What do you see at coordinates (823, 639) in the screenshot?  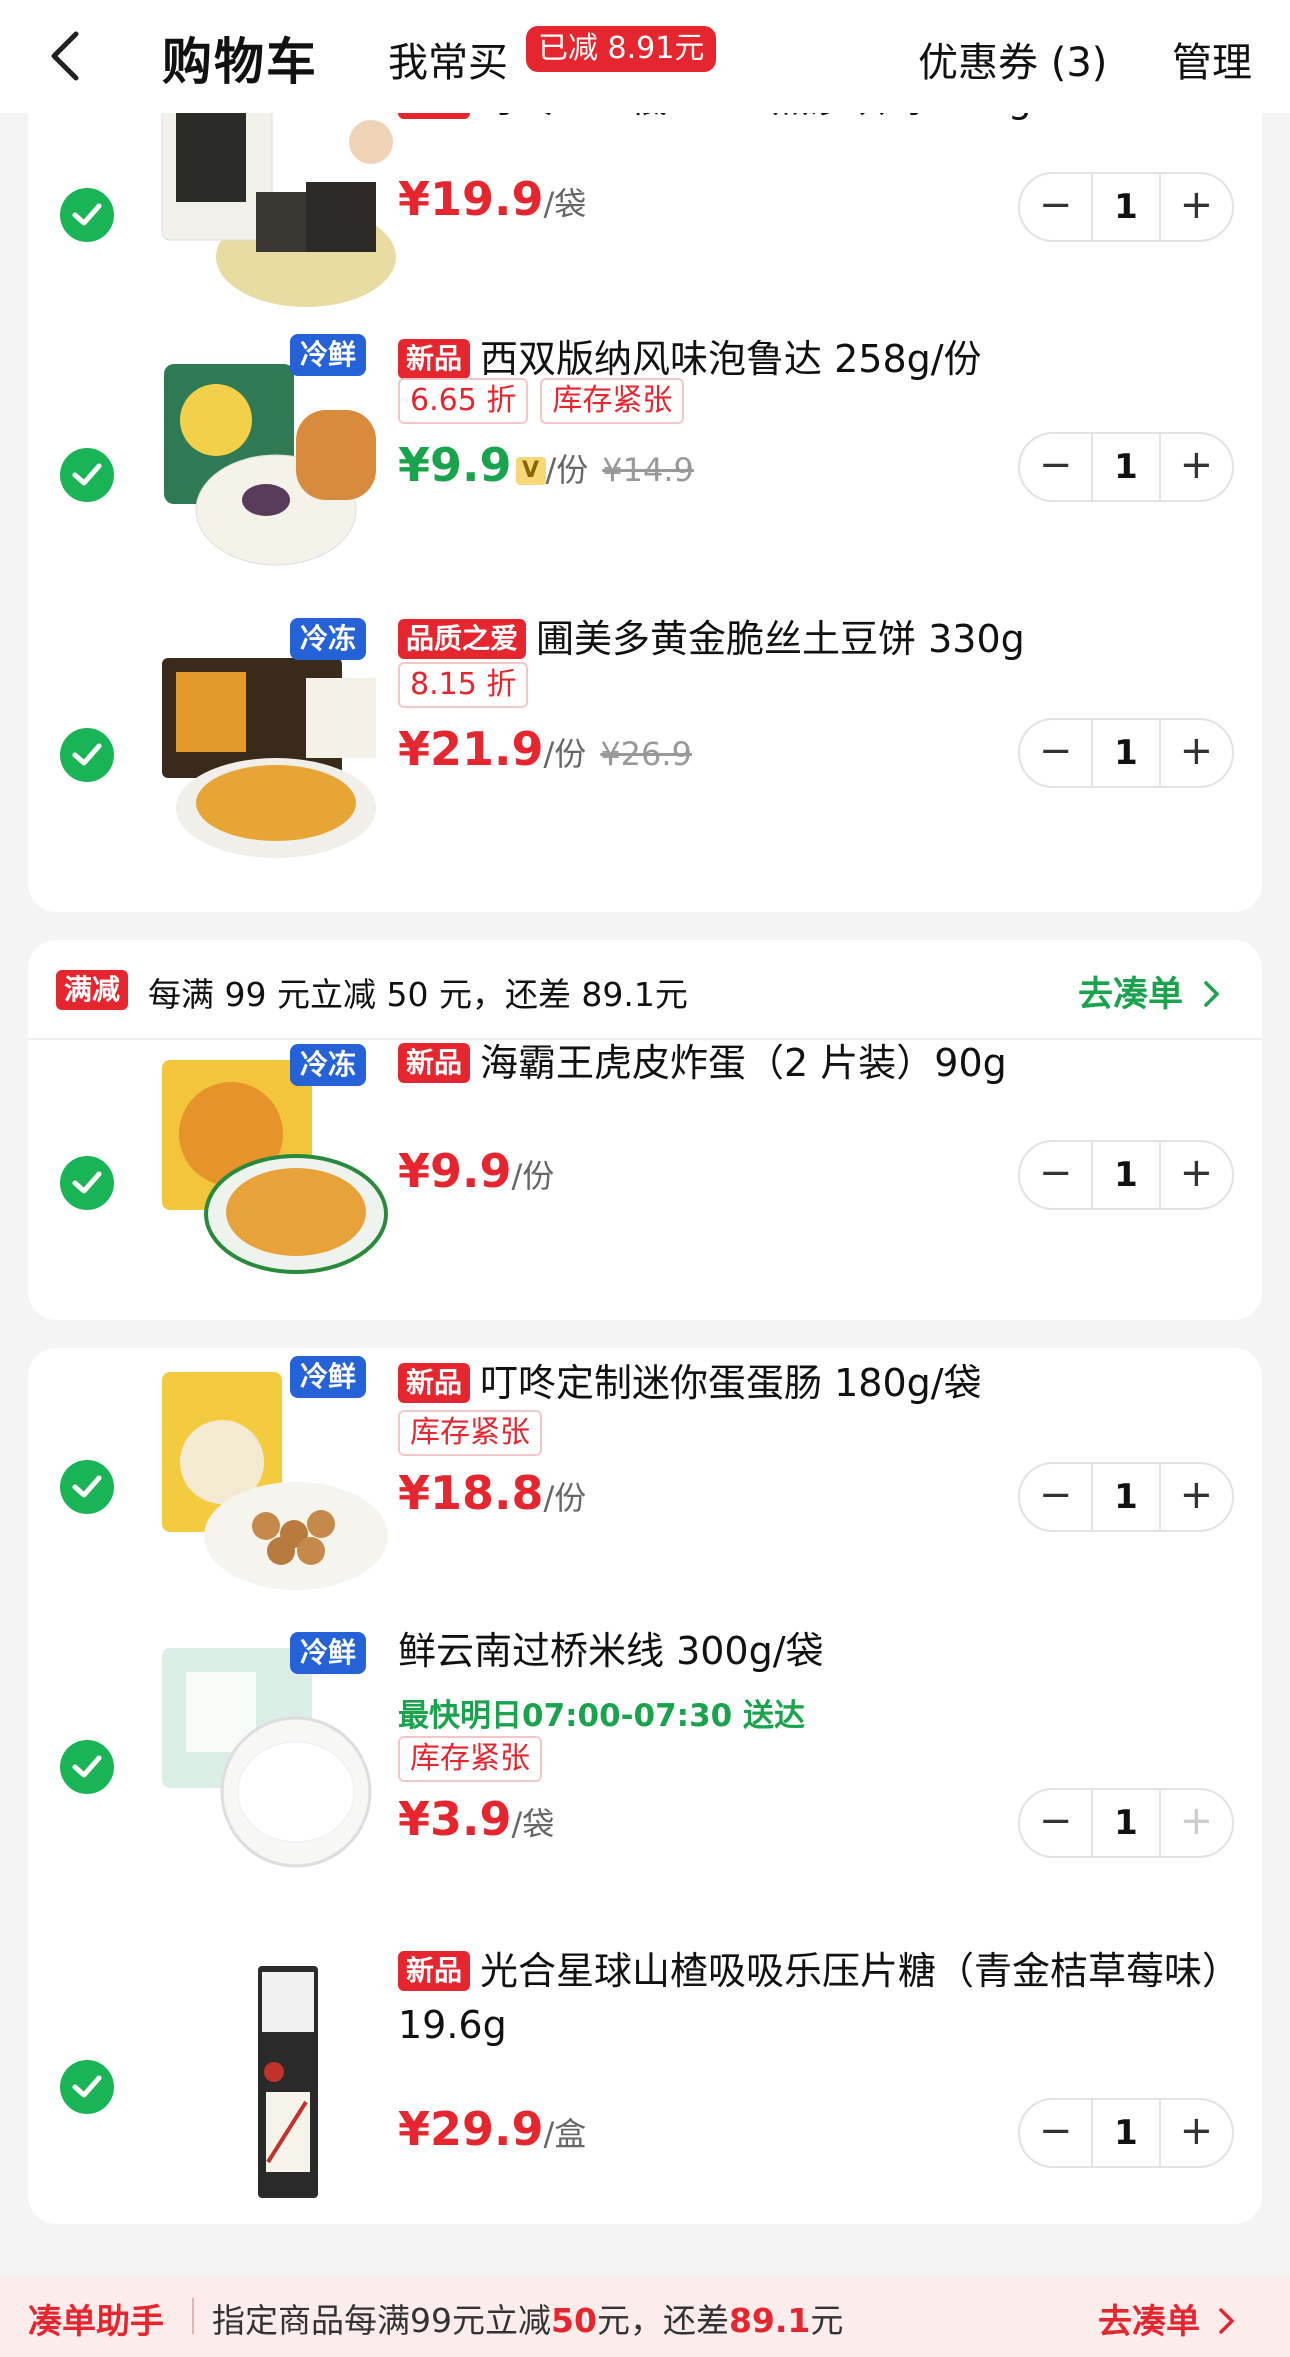 I see `product-name: 品质之爱 圃美多黄金脆丝土豆饼 330g` at bounding box center [823, 639].